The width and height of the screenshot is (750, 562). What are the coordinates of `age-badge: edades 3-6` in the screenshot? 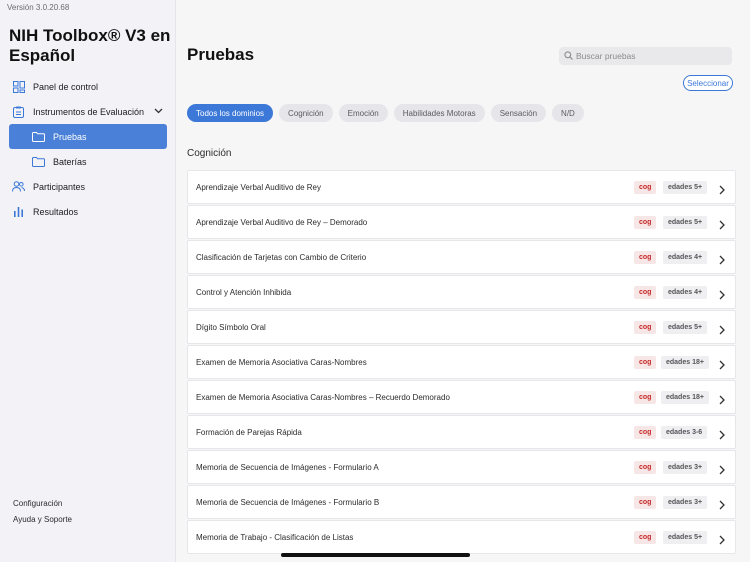 It's located at (684, 432).